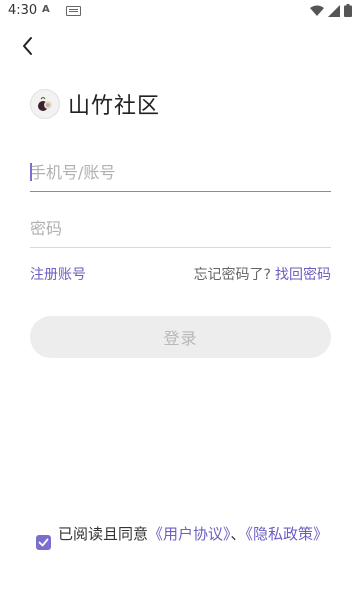 Image resolution: width=360 pixels, height=600 pixels. I want to click on app-logo, so click(45, 104).